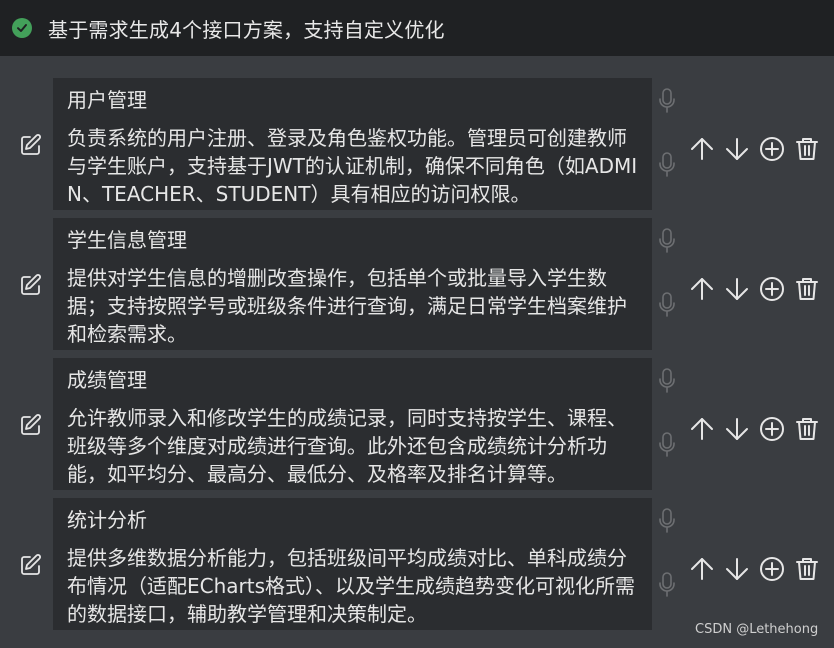  Describe the element at coordinates (107, 100) in the screenshot. I see `plan-title: 用户管理` at that location.